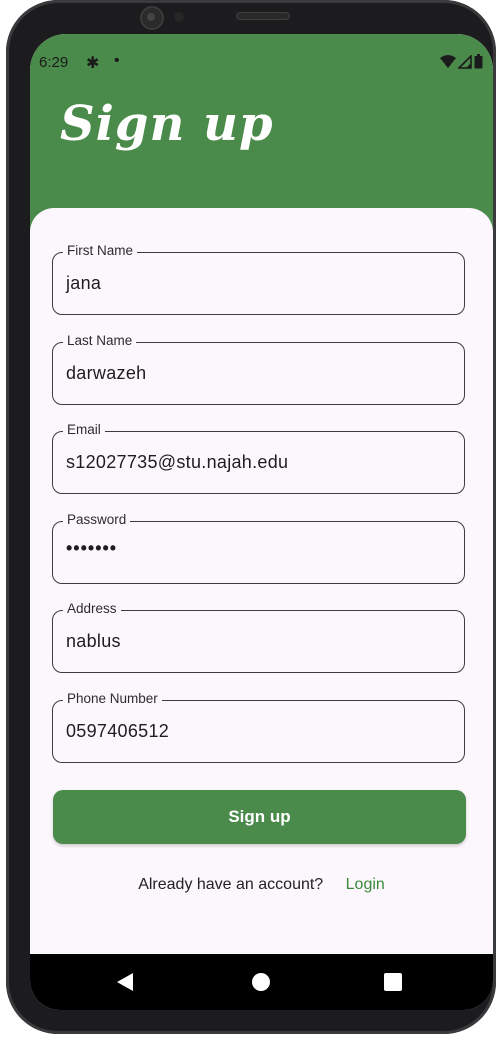 This screenshot has width=499, height=1037. I want to click on first-name-field: First Name jana, so click(258, 279).